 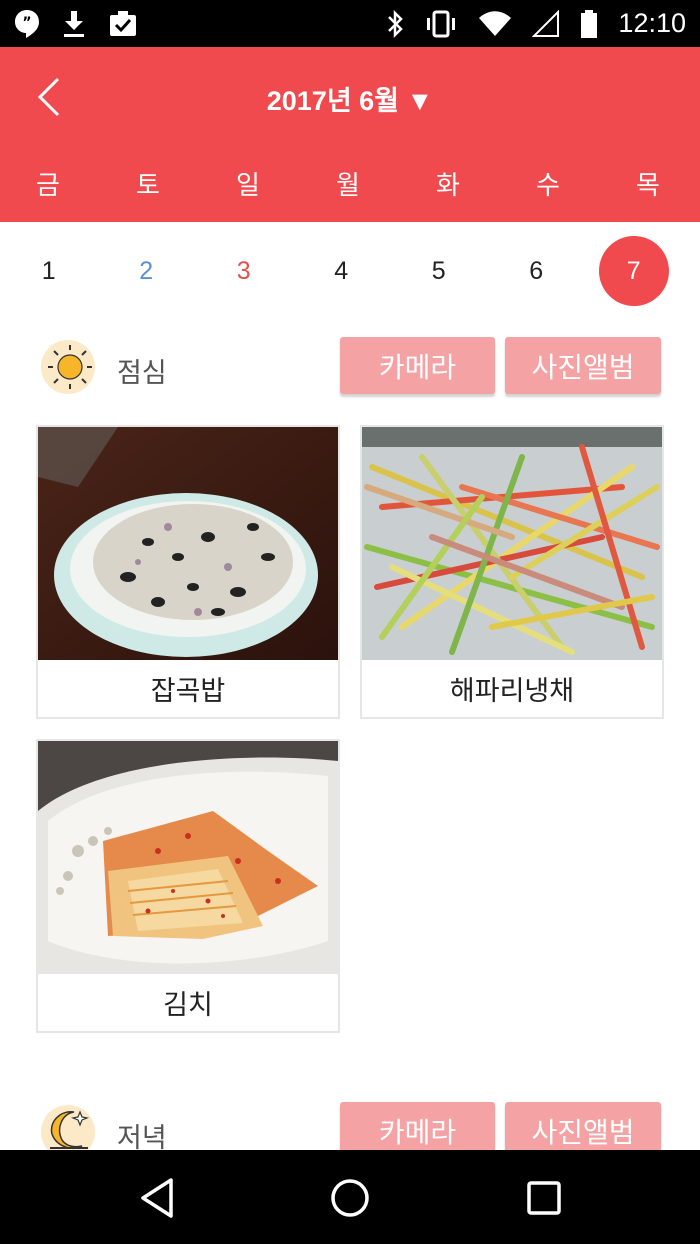 I want to click on date-cell-selected: 7, so click(x=634, y=271).